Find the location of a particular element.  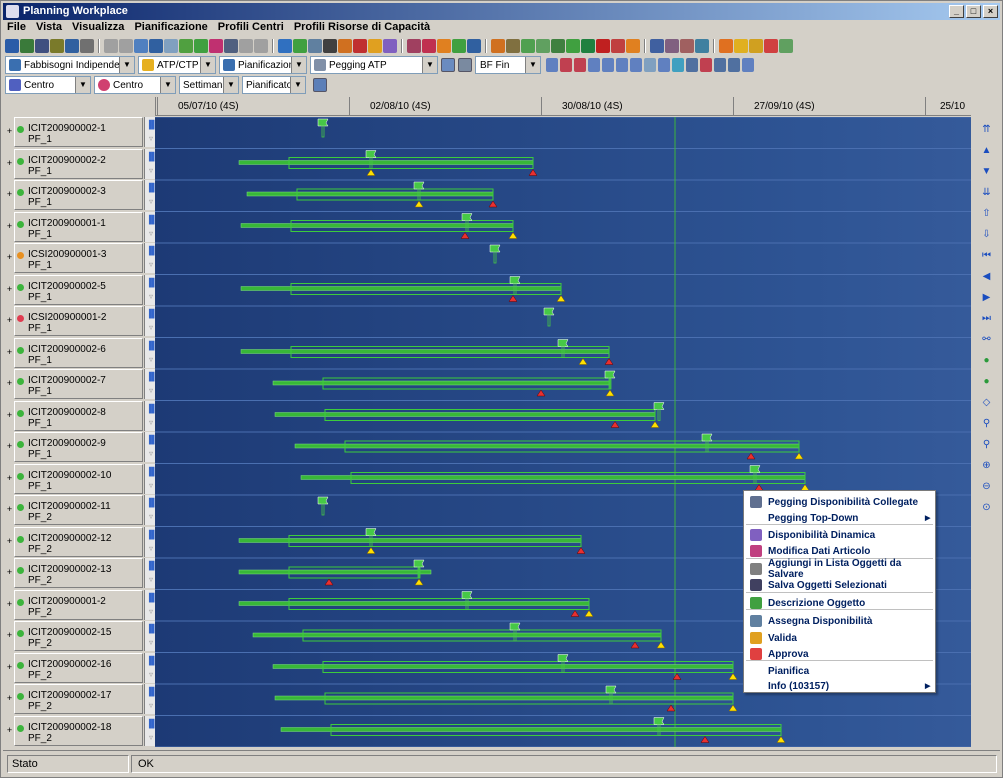

context-menu-item: Descrizione Oggetto is located at coordinates (839, 603).